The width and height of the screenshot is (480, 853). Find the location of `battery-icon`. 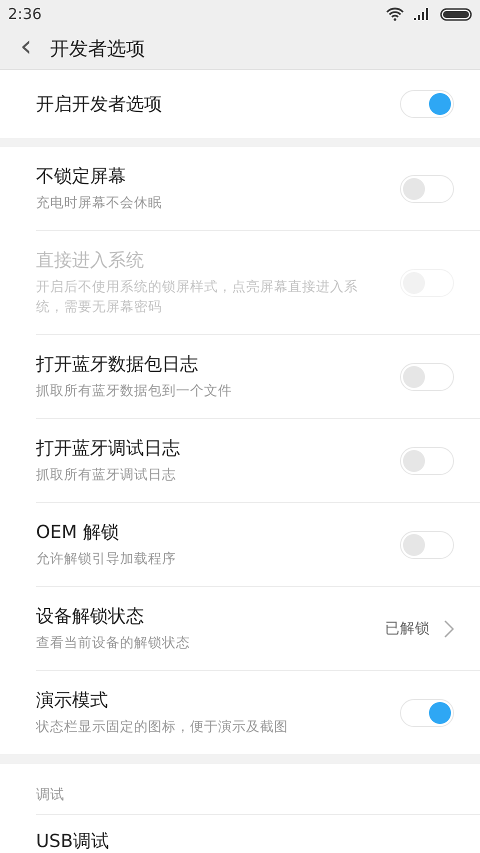

battery-icon is located at coordinates (456, 14).